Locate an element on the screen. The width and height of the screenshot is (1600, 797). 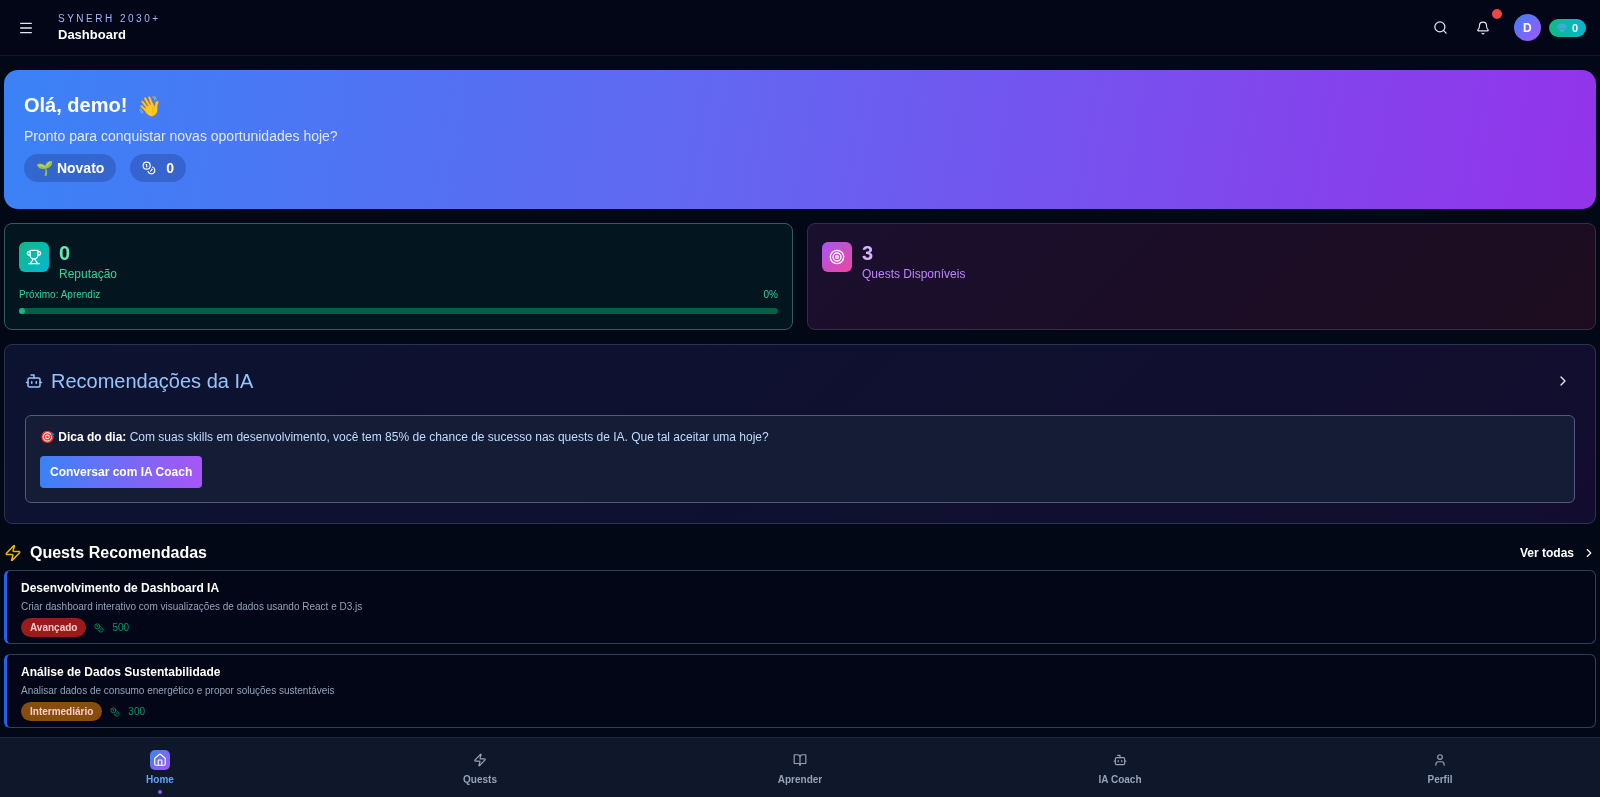
welcome-subtitle: Pronto para conquistar novas oportunidades hoje? is located at coordinates (181, 136).